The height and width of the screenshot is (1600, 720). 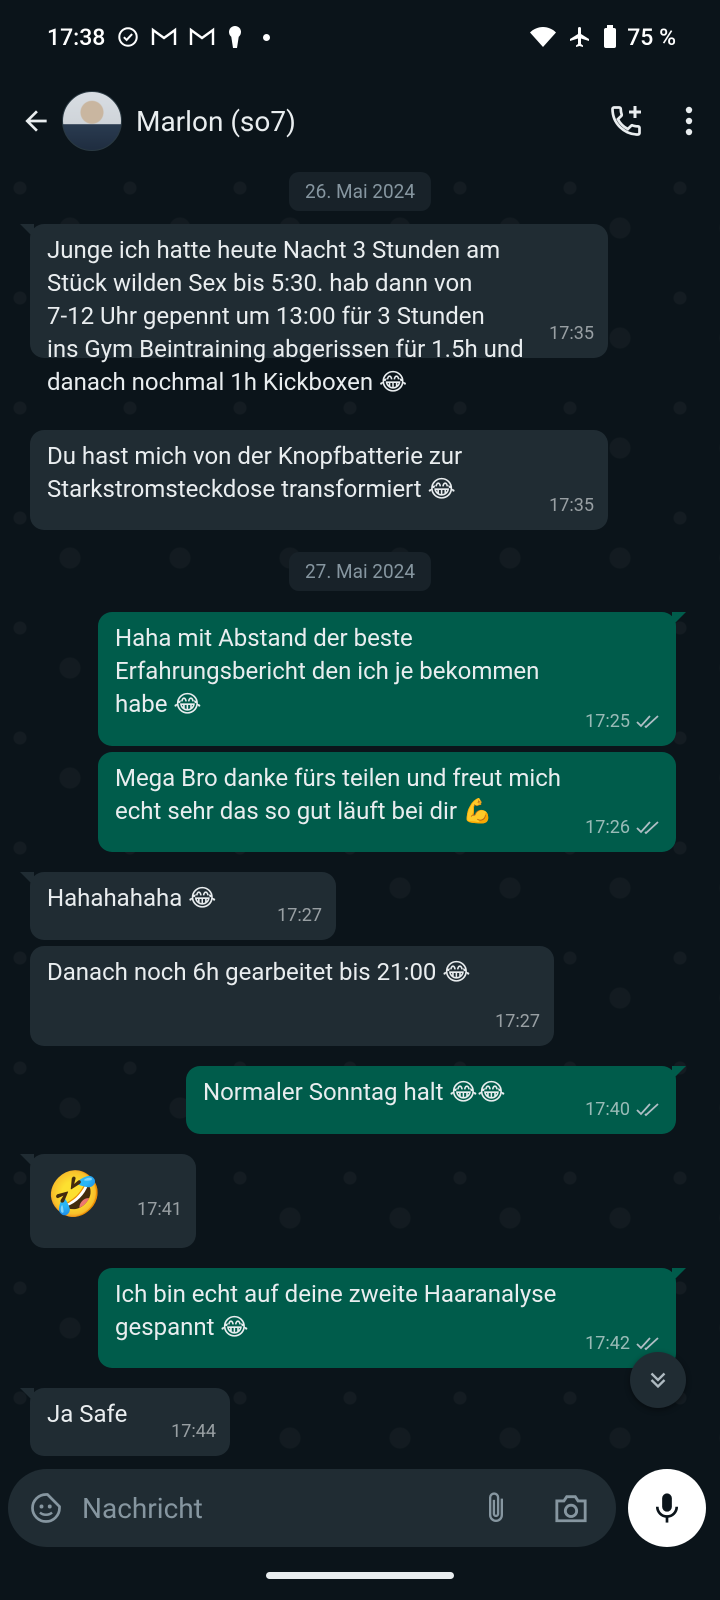 I want to click on message-time: 17:26, so click(x=607, y=827).